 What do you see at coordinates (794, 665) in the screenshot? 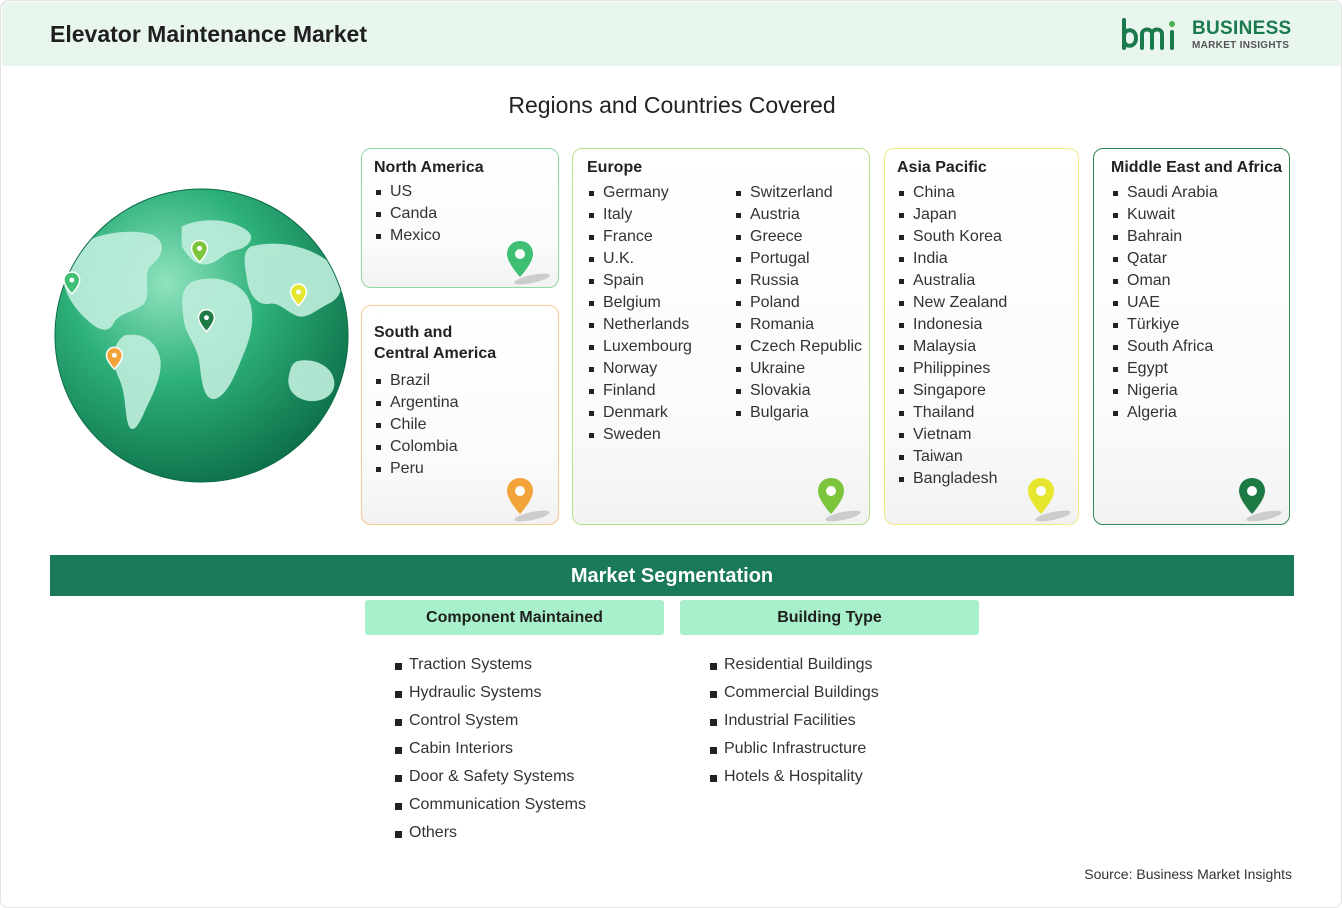
I see `list-item: Residential Buildings` at bounding box center [794, 665].